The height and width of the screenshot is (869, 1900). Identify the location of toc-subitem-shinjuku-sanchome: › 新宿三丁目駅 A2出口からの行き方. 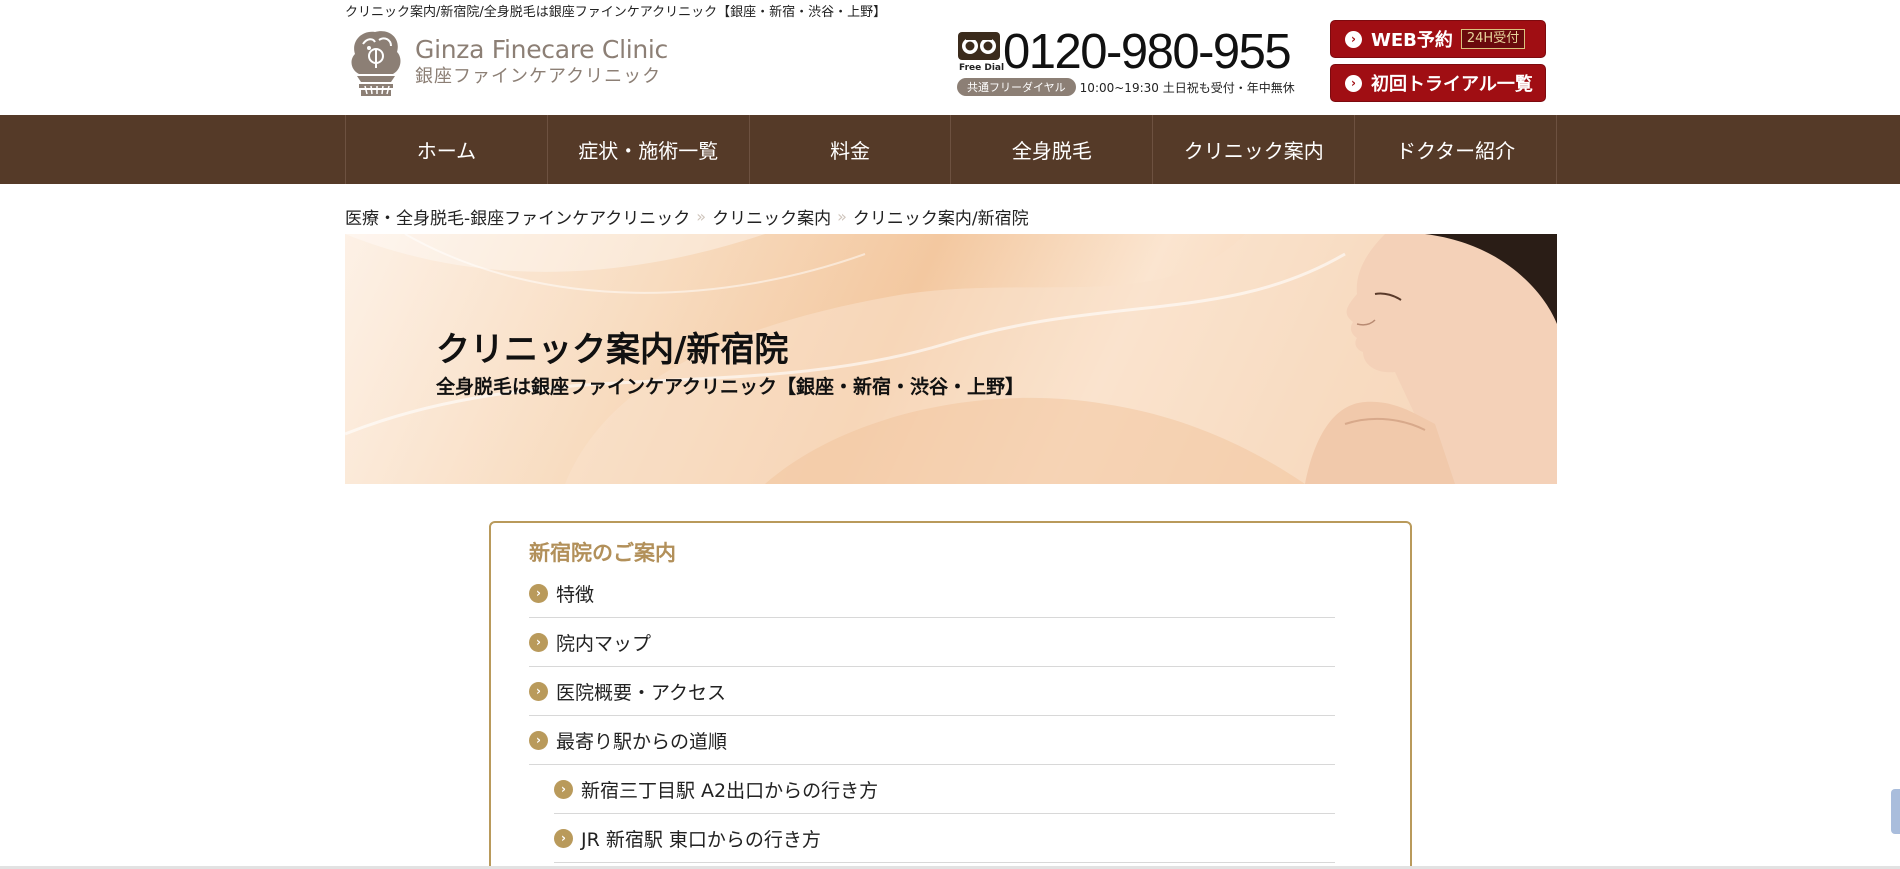
(944, 789).